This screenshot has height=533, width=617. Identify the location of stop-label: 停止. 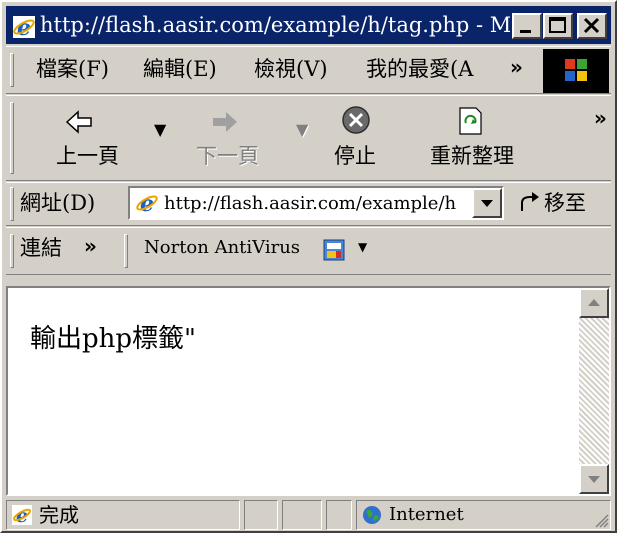
(355, 156).